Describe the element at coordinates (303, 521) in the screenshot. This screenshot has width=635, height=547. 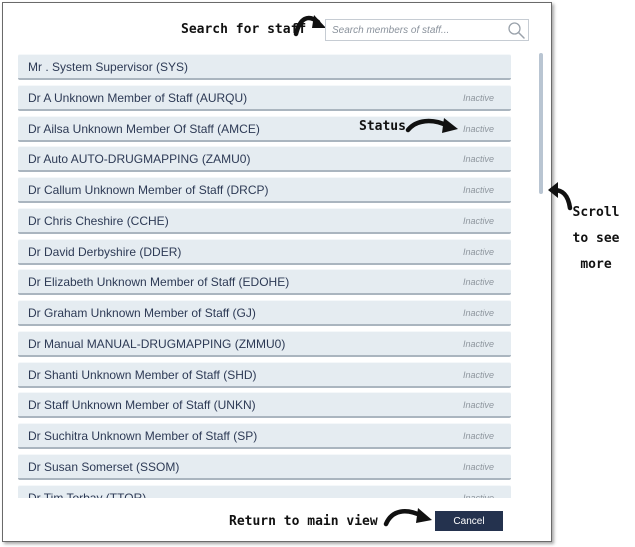
I see `return-annotation: Return to main view` at that location.